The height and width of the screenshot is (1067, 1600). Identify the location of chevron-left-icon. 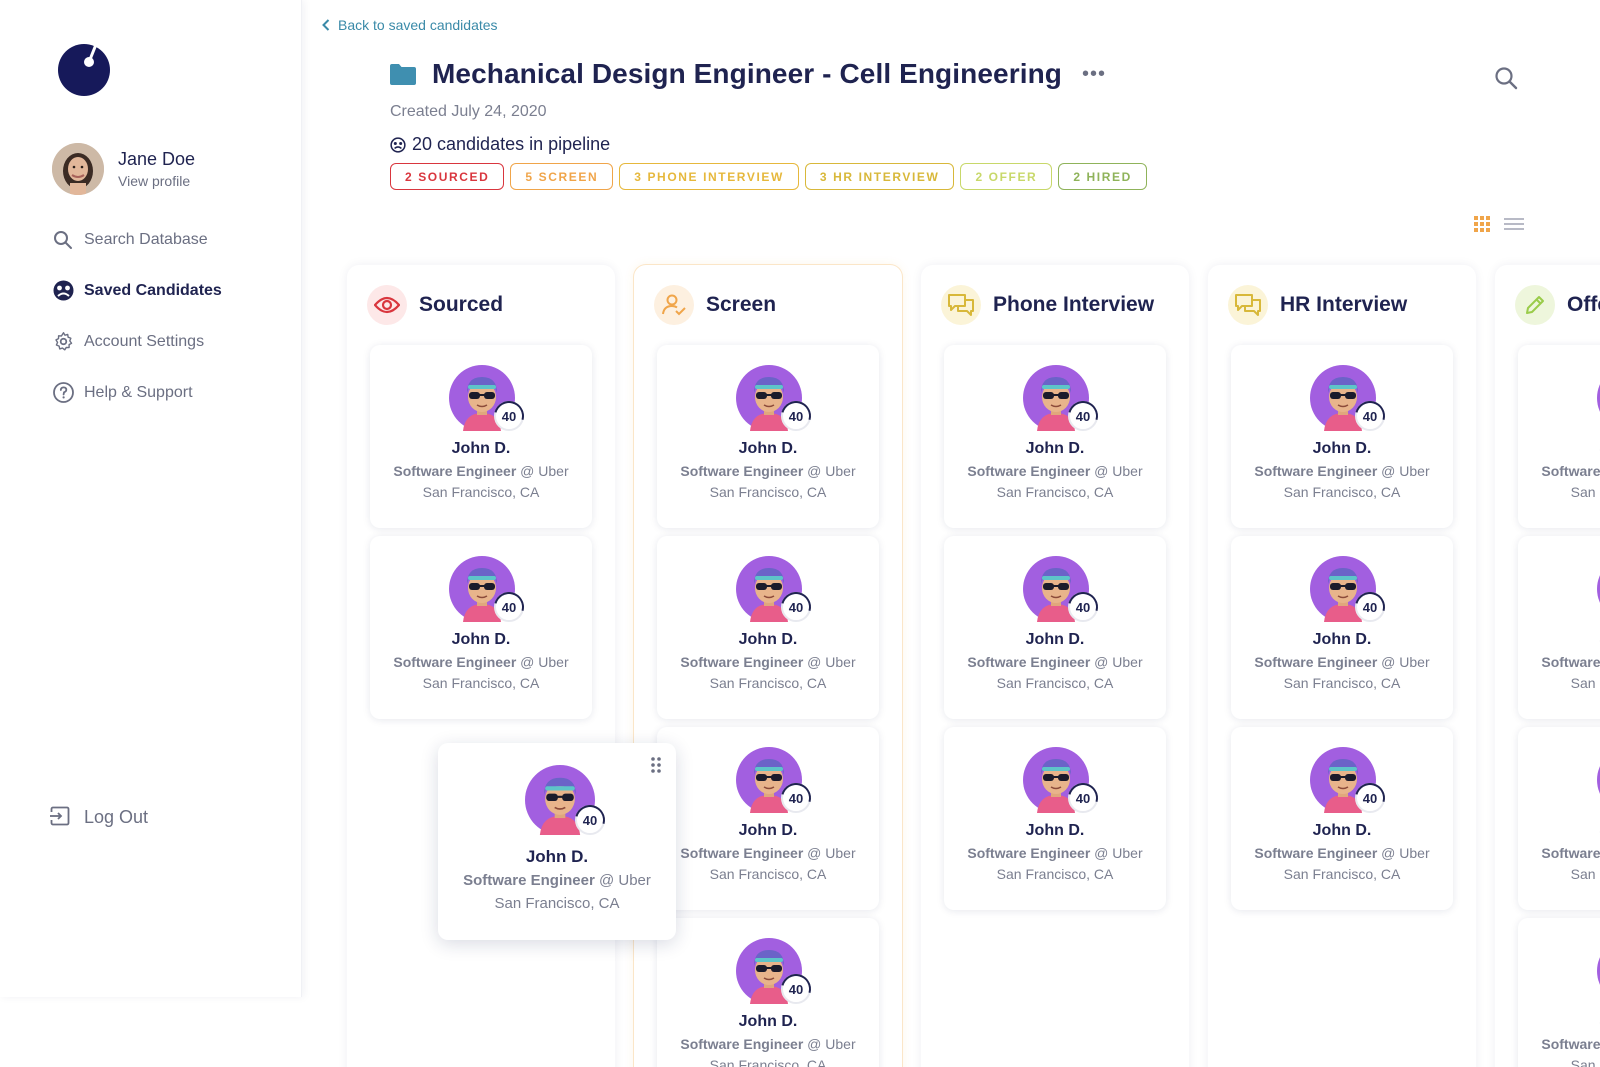
(326, 25).